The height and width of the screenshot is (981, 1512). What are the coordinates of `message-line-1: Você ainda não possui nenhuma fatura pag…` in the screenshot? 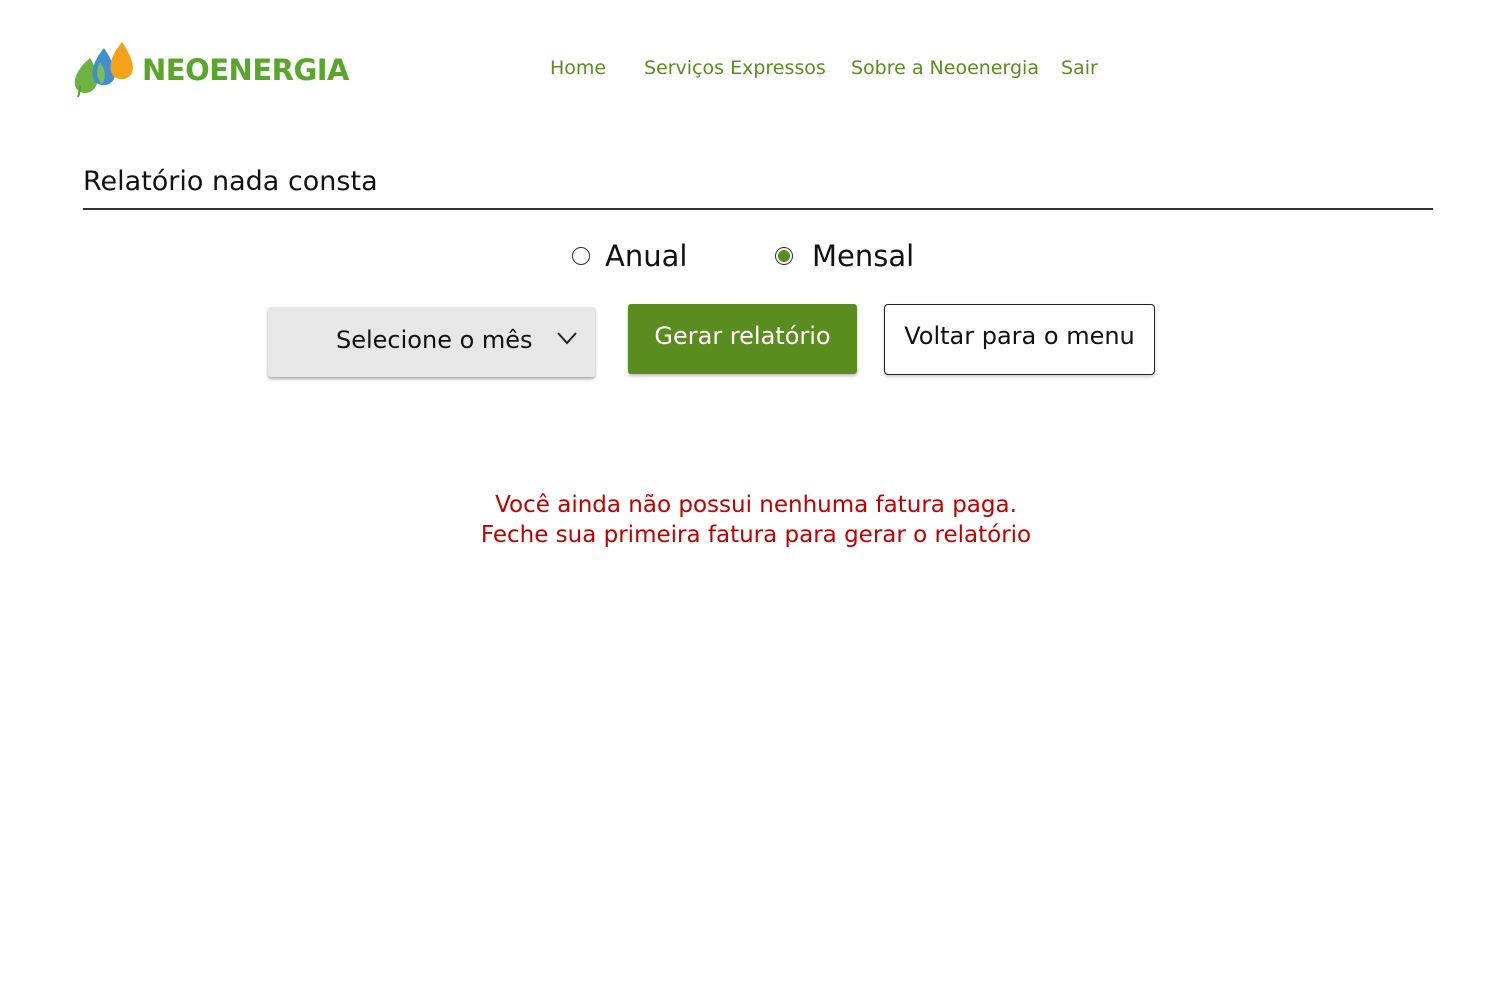 It's located at (756, 505).